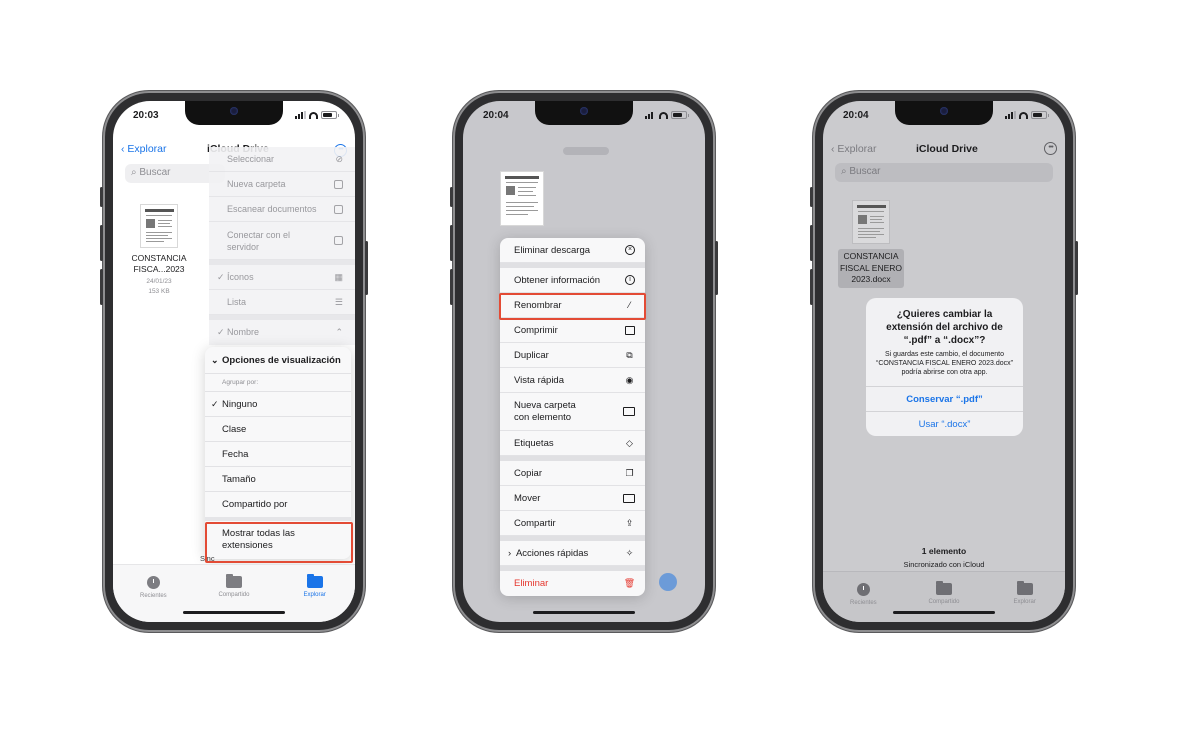 The height and width of the screenshot is (752, 1200). What do you see at coordinates (338, 276) in the screenshot?
I see `grid-icon: ▦` at bounding box center [338, 276].